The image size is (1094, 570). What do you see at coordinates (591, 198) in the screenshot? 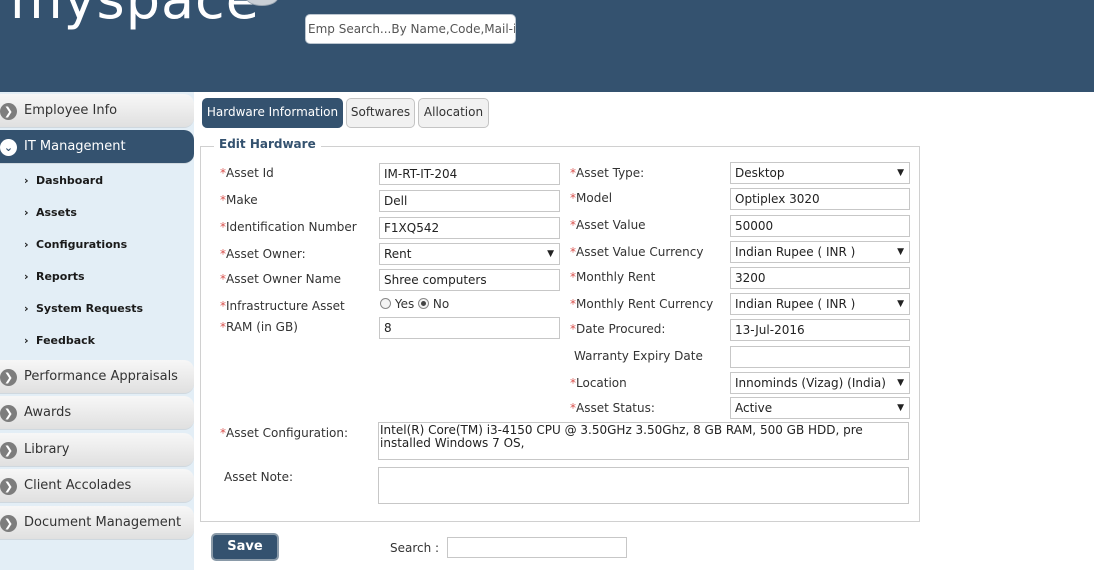
I see `model-label: *Model` at bounding box center [591, 198].